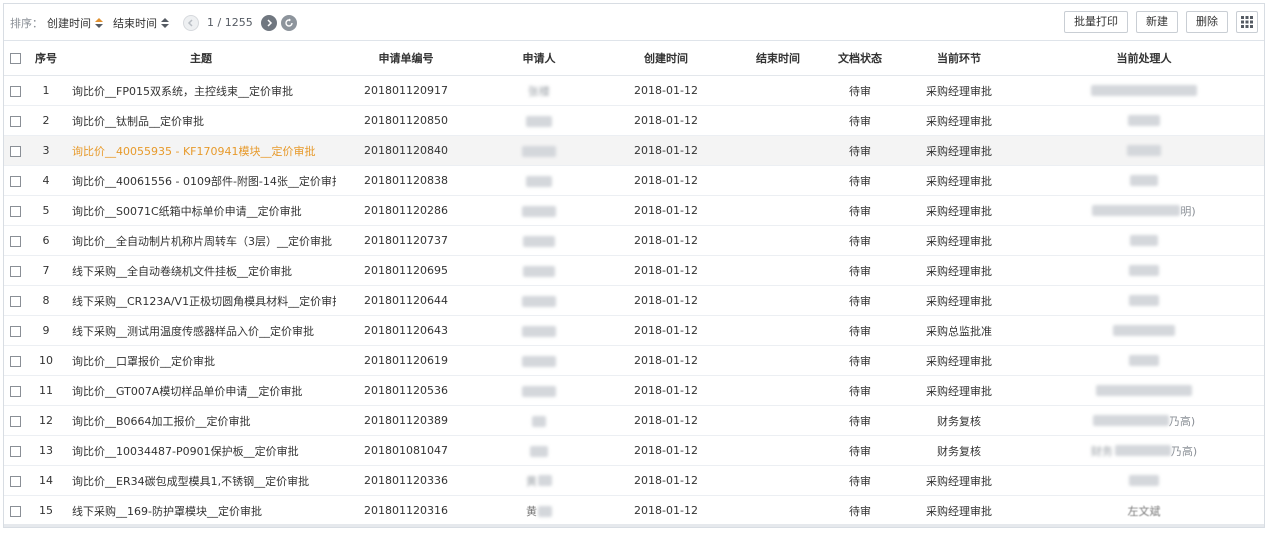 The image size is (1271, 533). Describe the element at coordinates (191, 22) in the screenshot. I see `prev-page-button` at that location.